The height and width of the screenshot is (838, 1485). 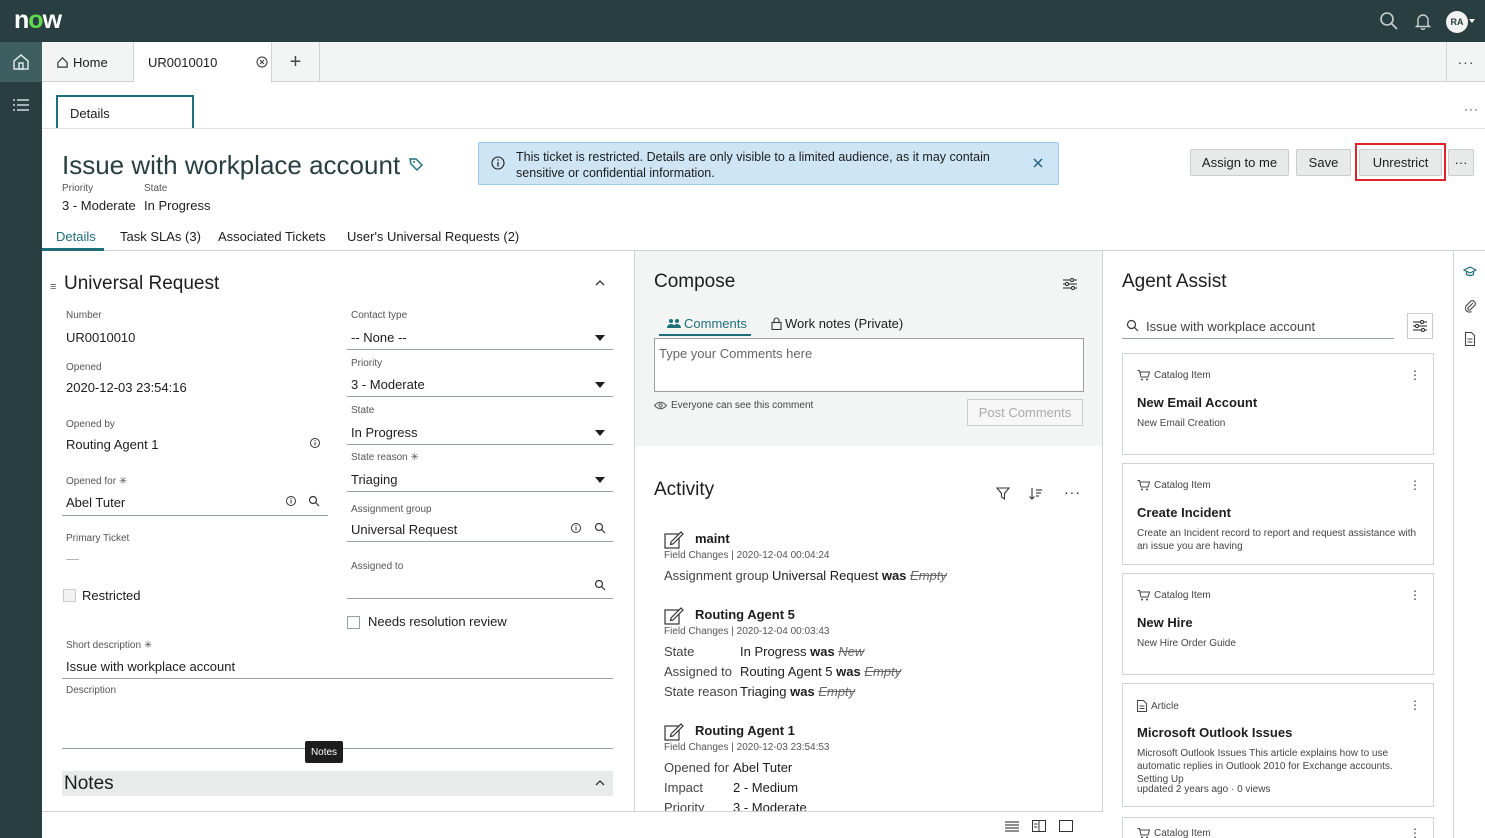 What do you see at coordinates (69, 595) in the screenshot?
I see `restricted-checkbox` at bounding box center [69, 595].